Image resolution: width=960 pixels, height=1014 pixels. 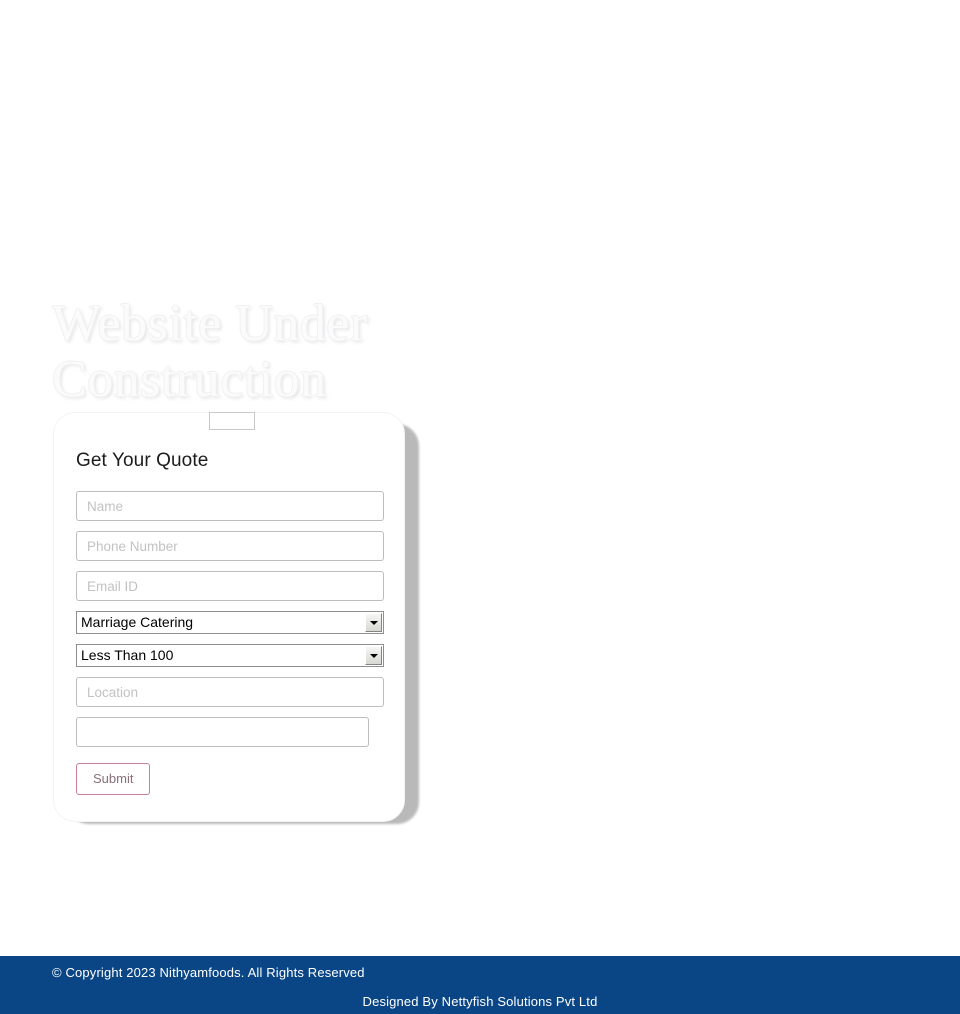 I want to click on field-location, so click(x=230, y=692).